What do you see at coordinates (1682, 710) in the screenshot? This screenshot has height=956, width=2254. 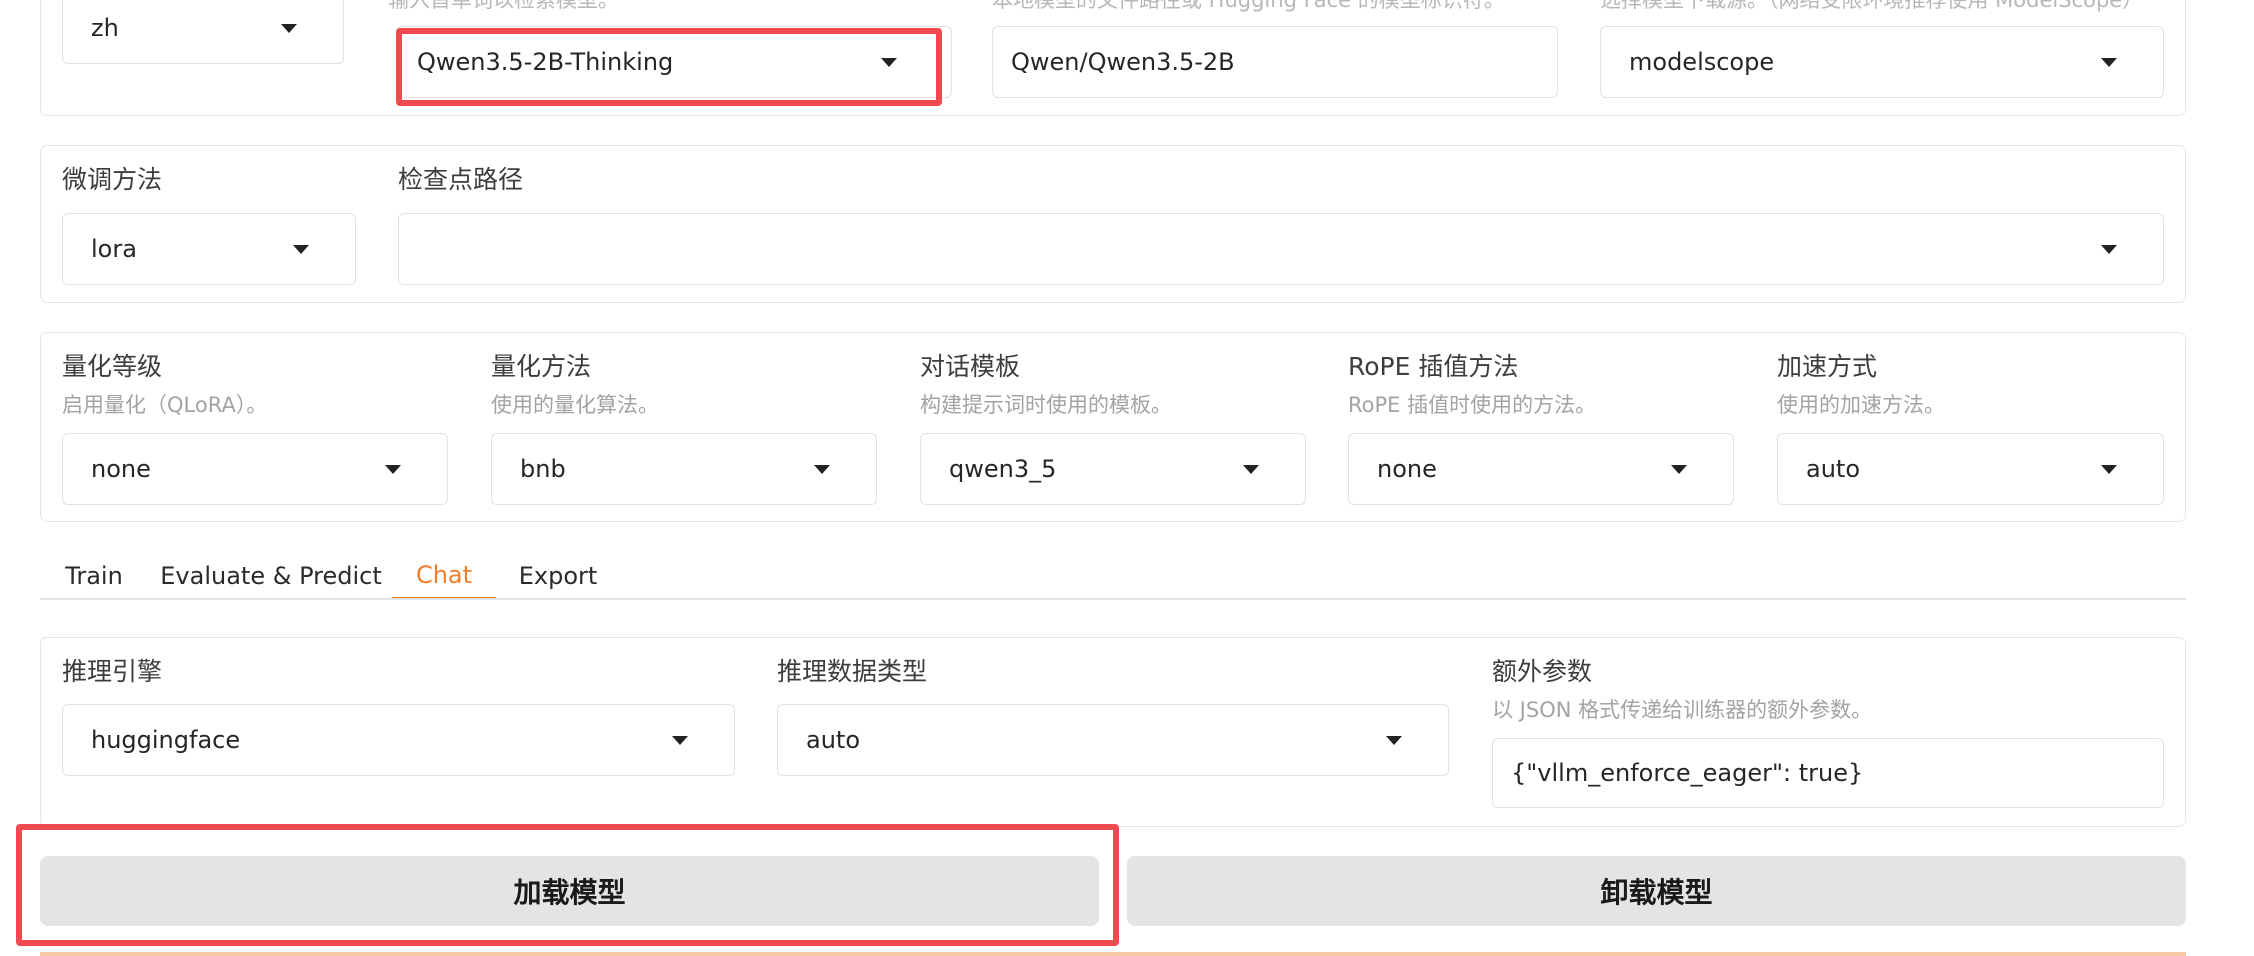 I see `extra-args-info: 以 JSON 格式传递给训练器的额外参数。` at bounding box center [1682, 710].